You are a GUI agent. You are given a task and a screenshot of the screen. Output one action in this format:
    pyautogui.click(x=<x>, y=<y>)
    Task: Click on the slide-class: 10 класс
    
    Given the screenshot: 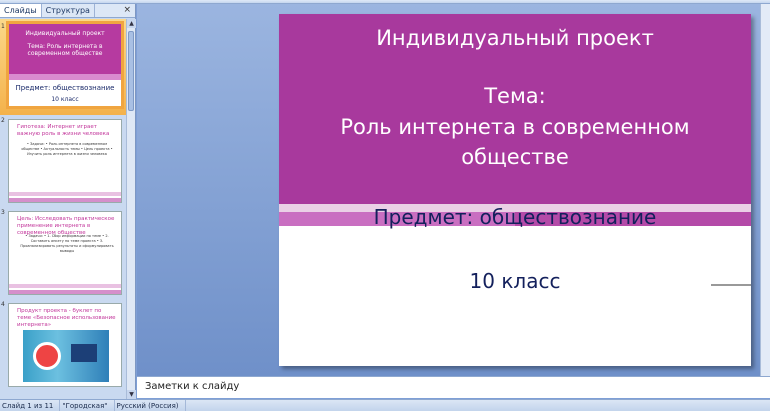 What is the action you would take?
    pyautogui.click(x=515, y=281)
    